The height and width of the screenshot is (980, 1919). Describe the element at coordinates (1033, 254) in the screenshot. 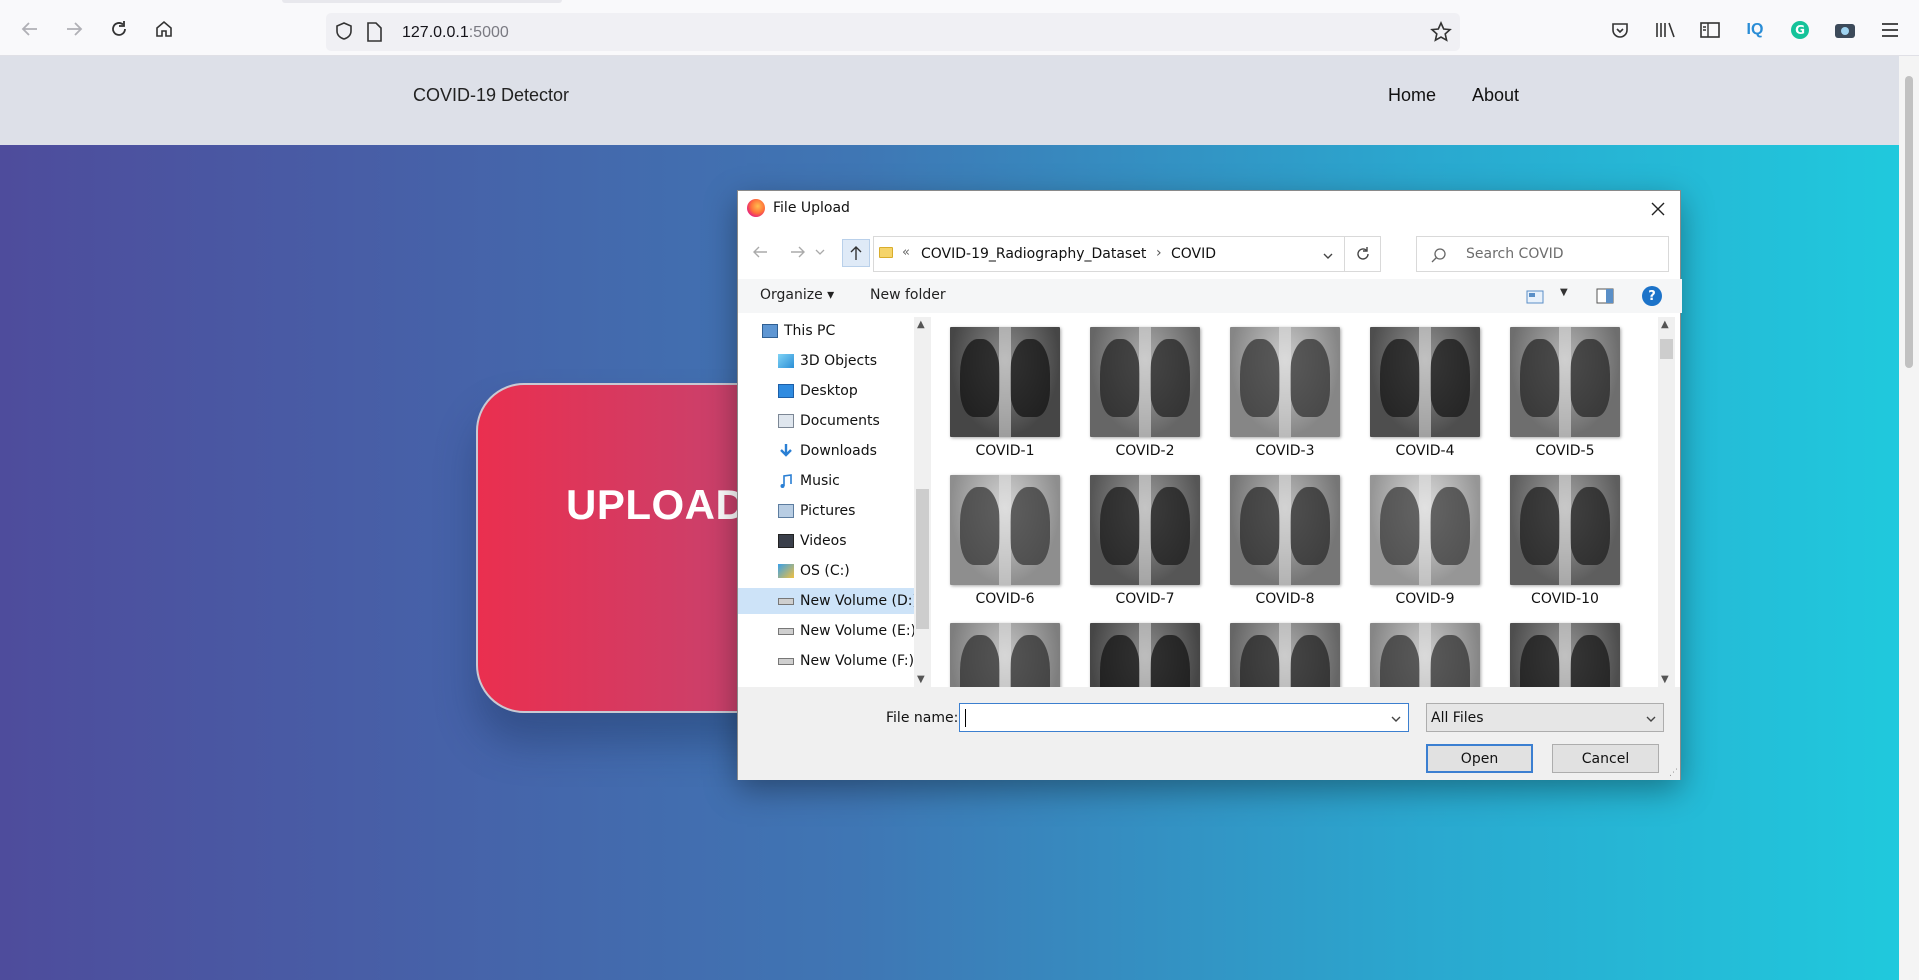

I see `breadcrumb-parent: COVID-19_Radiography_Dataset` at that location.